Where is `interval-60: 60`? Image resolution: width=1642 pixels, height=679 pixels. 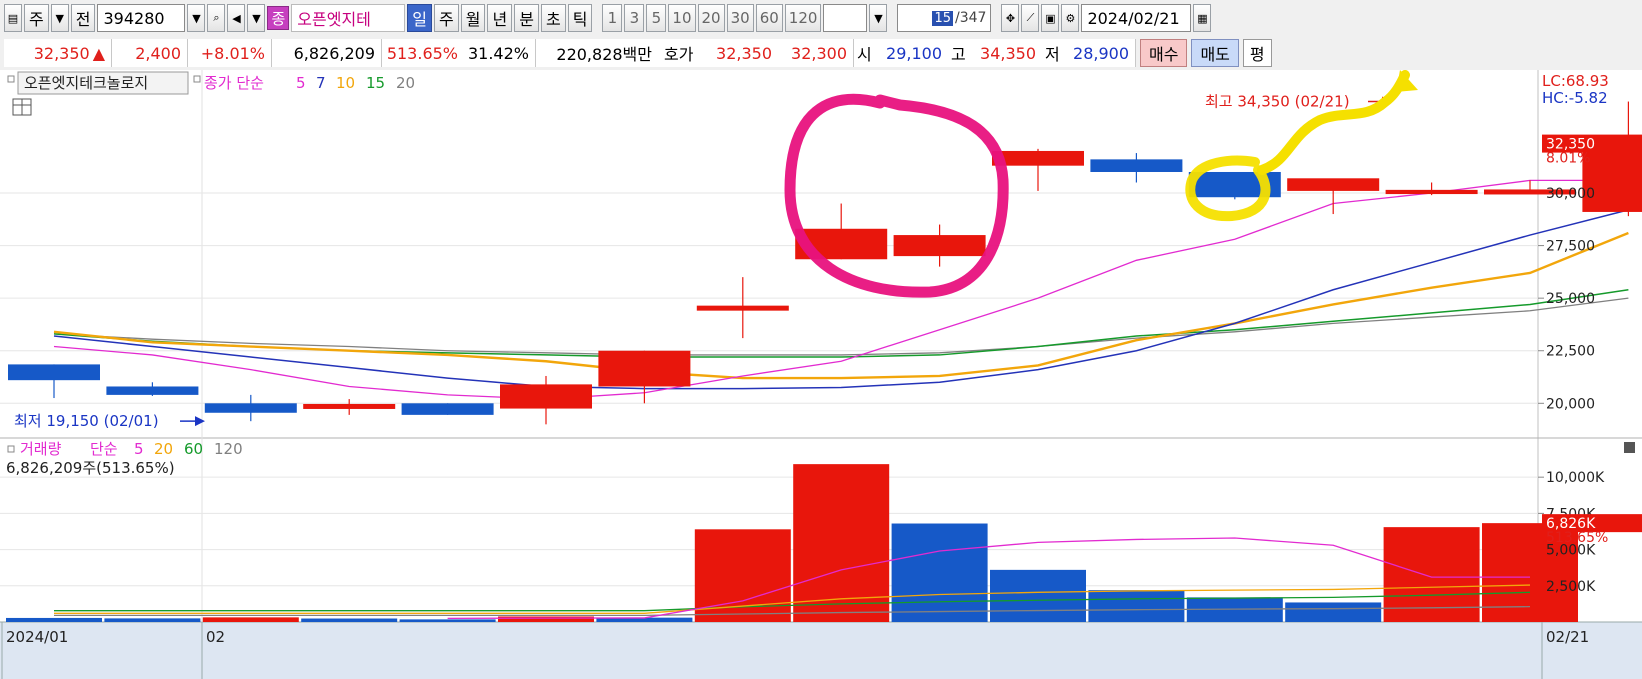
interval-60: 60 is located at coordinates (769, 18).